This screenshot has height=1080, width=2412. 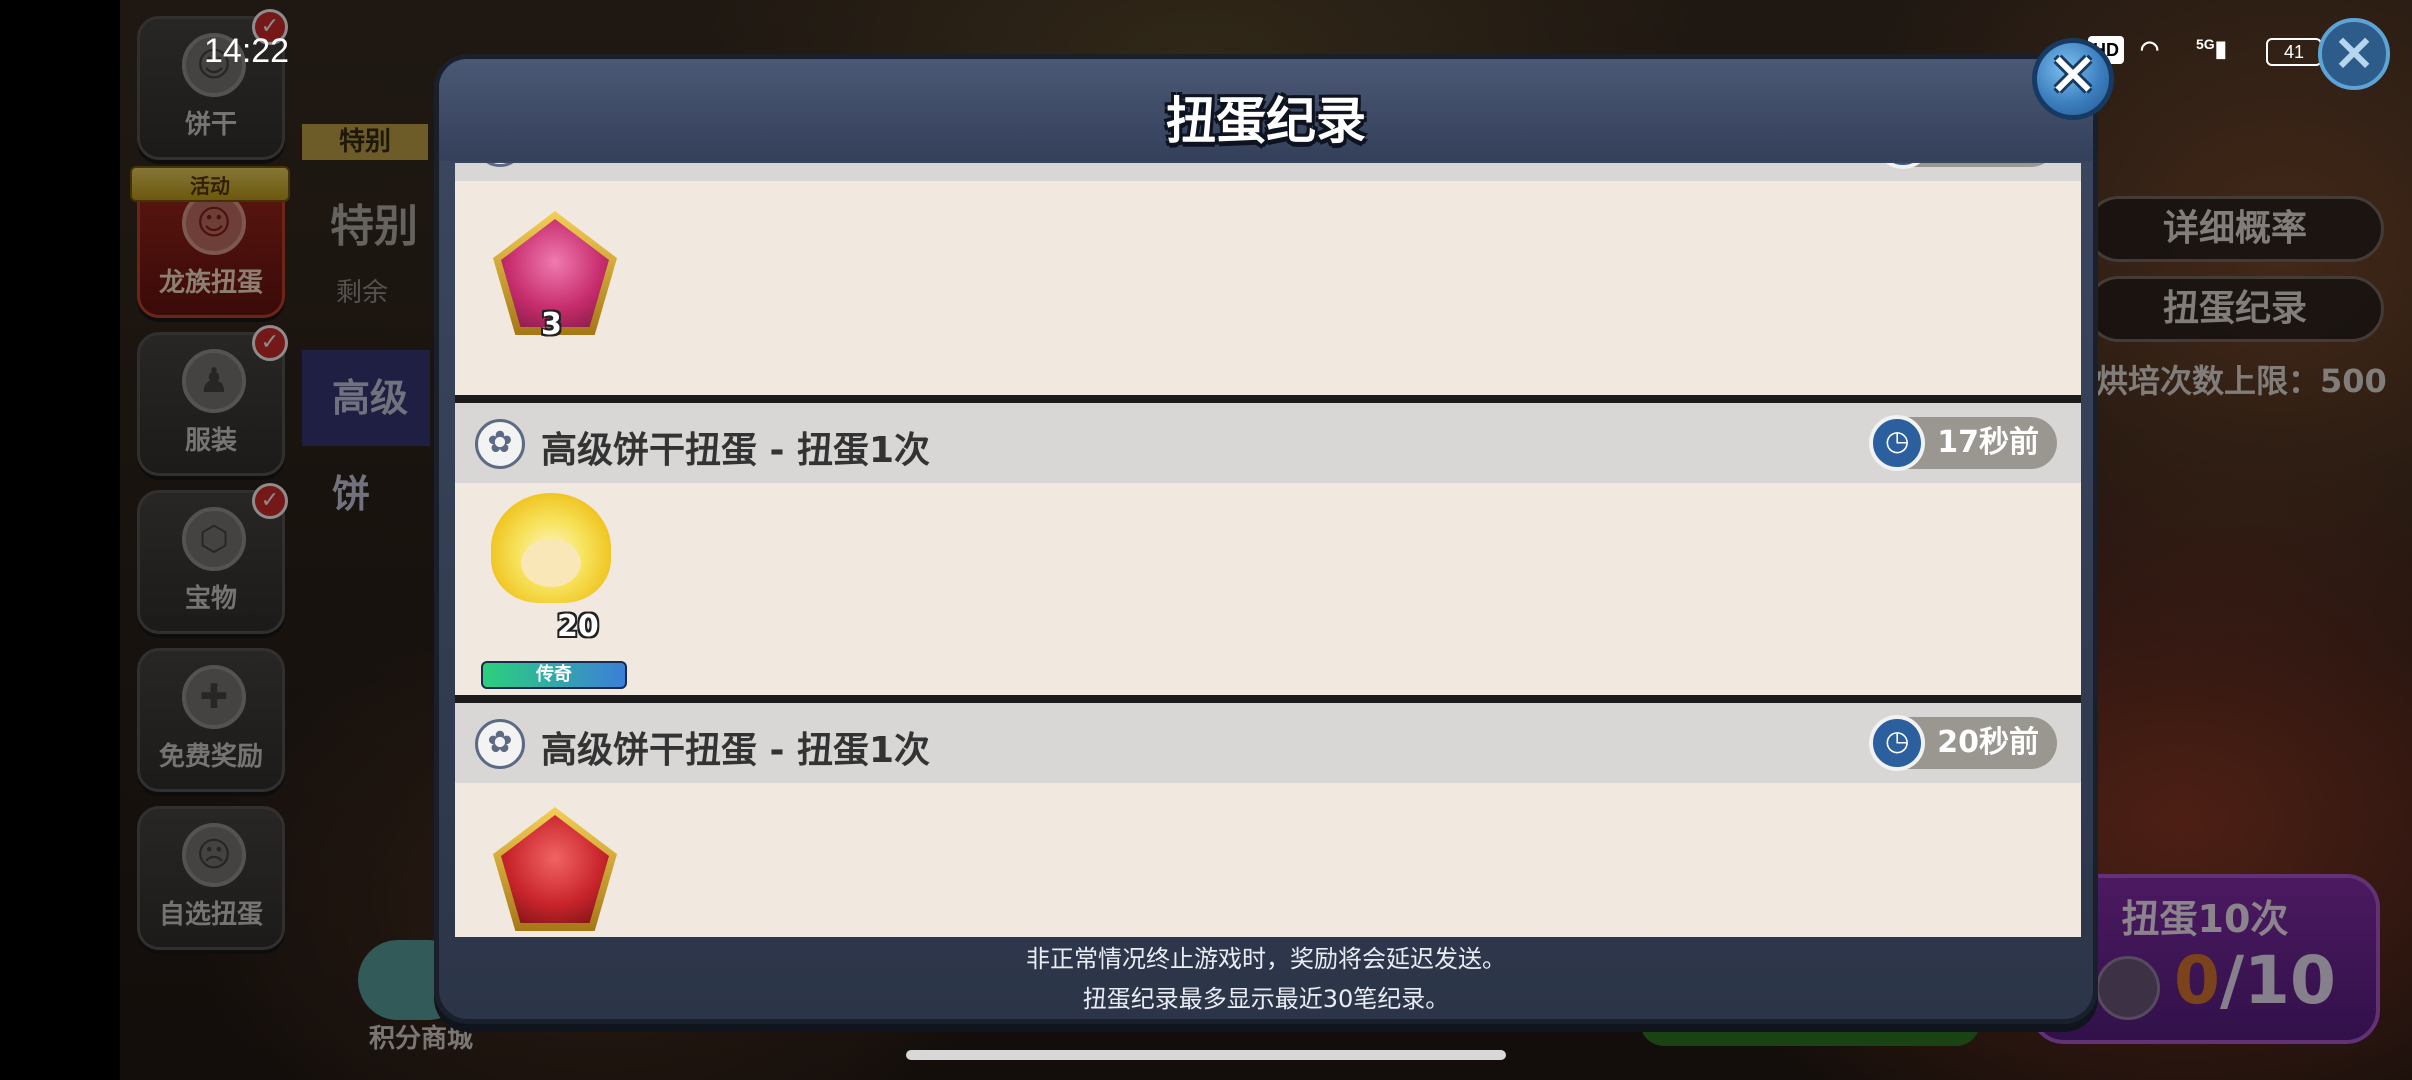 I want to click on rarity-badge: 传奇, so click(x=554, y=675).